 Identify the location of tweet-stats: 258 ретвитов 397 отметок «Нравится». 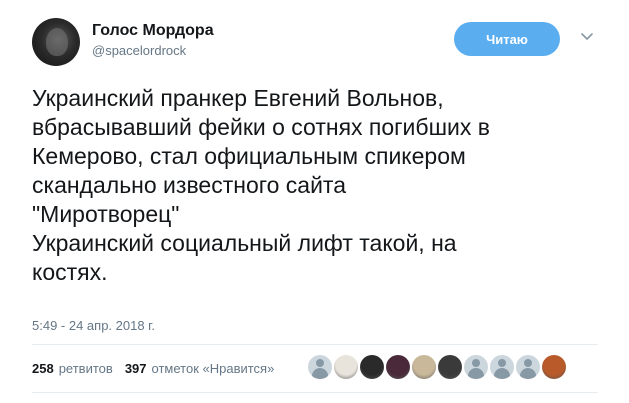
(153, 368).